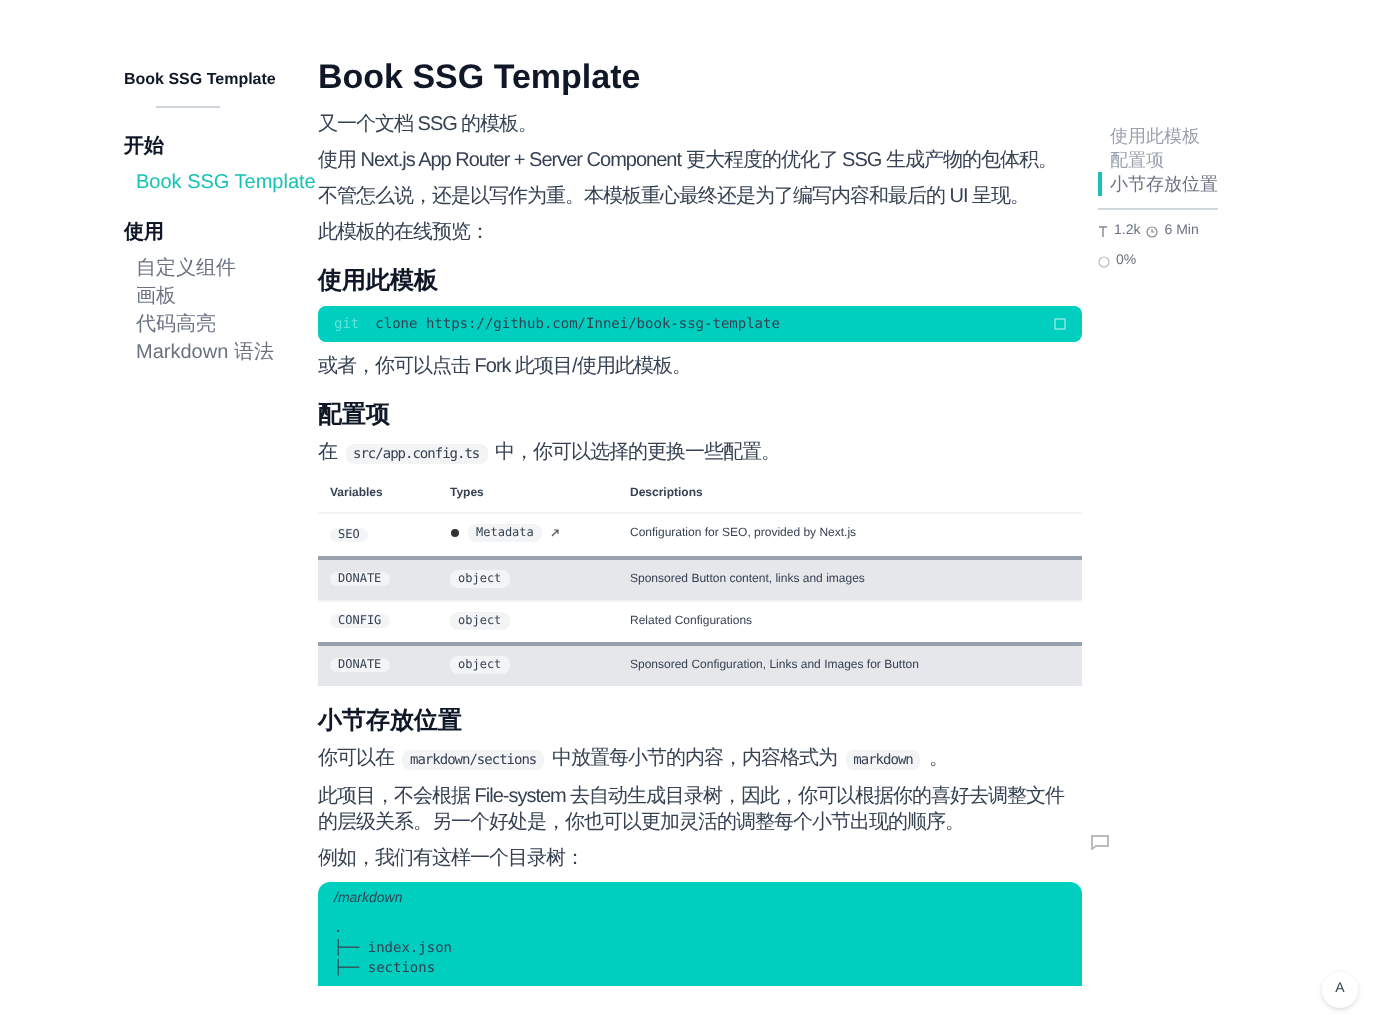 The height and width of the screenshot is (1024, 1376). Describe the element at coordinates (379, 281) in the screenshot. I see `section-heading: 使用此模板` at that location.